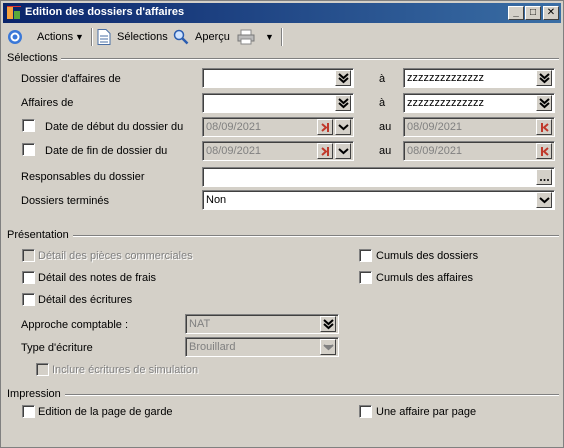 This screenshot has height=448, width=564. Describe the element at coordinates (427, 256) in the screenshot. I see `cumuls-dossiers-label: Cumuls des dossiers` at that location.